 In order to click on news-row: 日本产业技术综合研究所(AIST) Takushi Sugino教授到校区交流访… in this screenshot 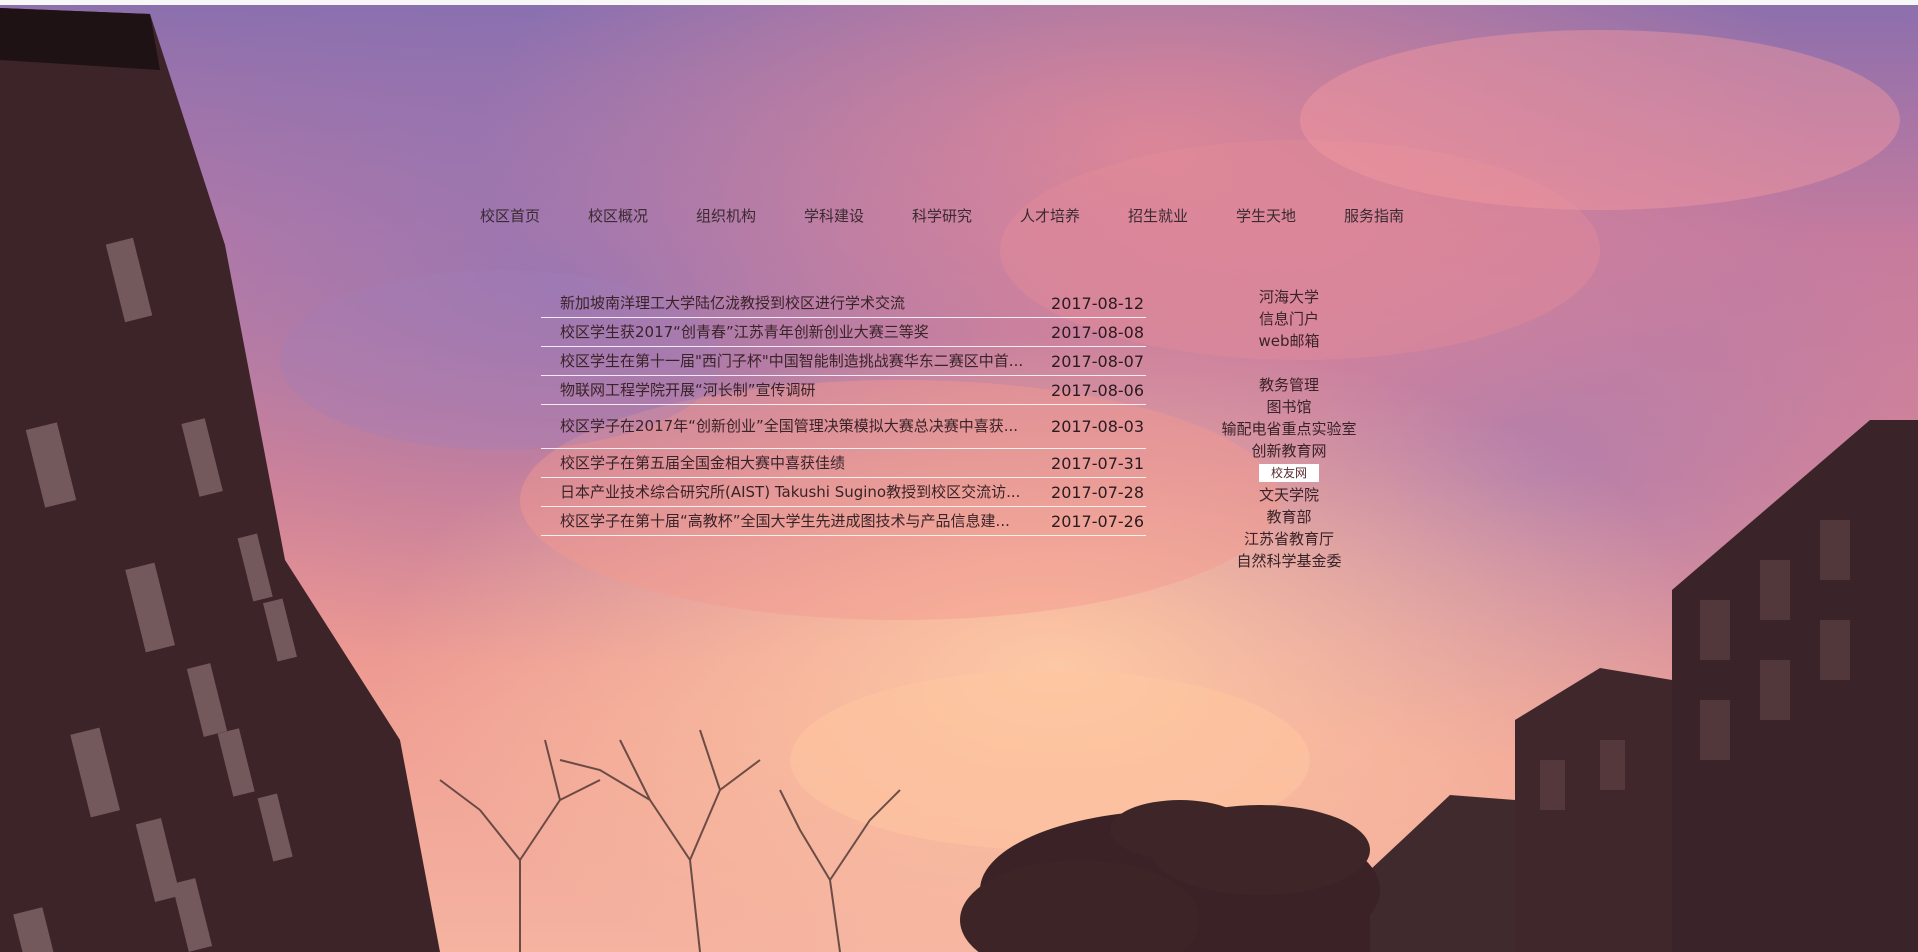, I will do `click(843, 492)`.